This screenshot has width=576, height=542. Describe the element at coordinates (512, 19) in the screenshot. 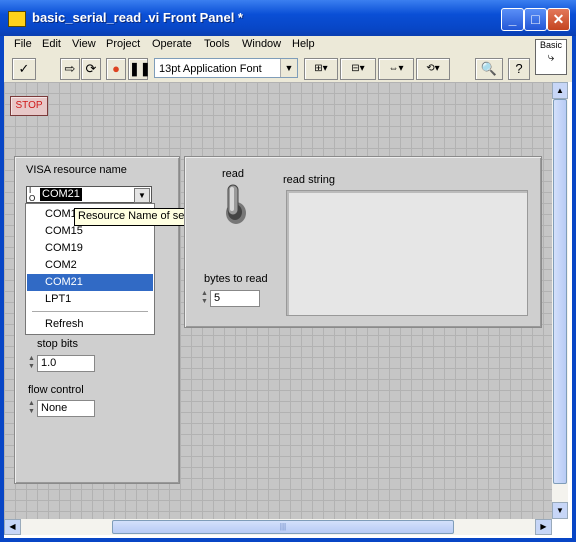

I see `minimize-button: _` at that location.